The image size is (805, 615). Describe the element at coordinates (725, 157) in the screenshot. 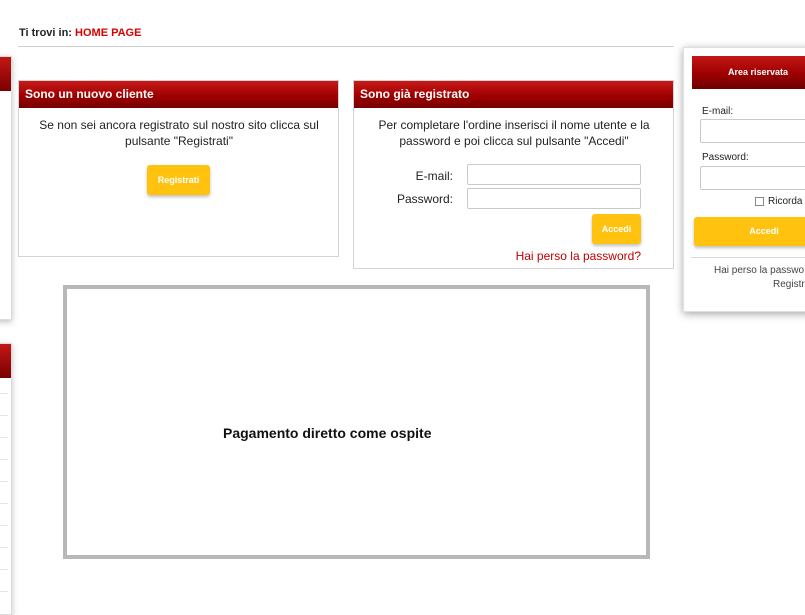

I see `reserved-password-label: Password:` at that location.